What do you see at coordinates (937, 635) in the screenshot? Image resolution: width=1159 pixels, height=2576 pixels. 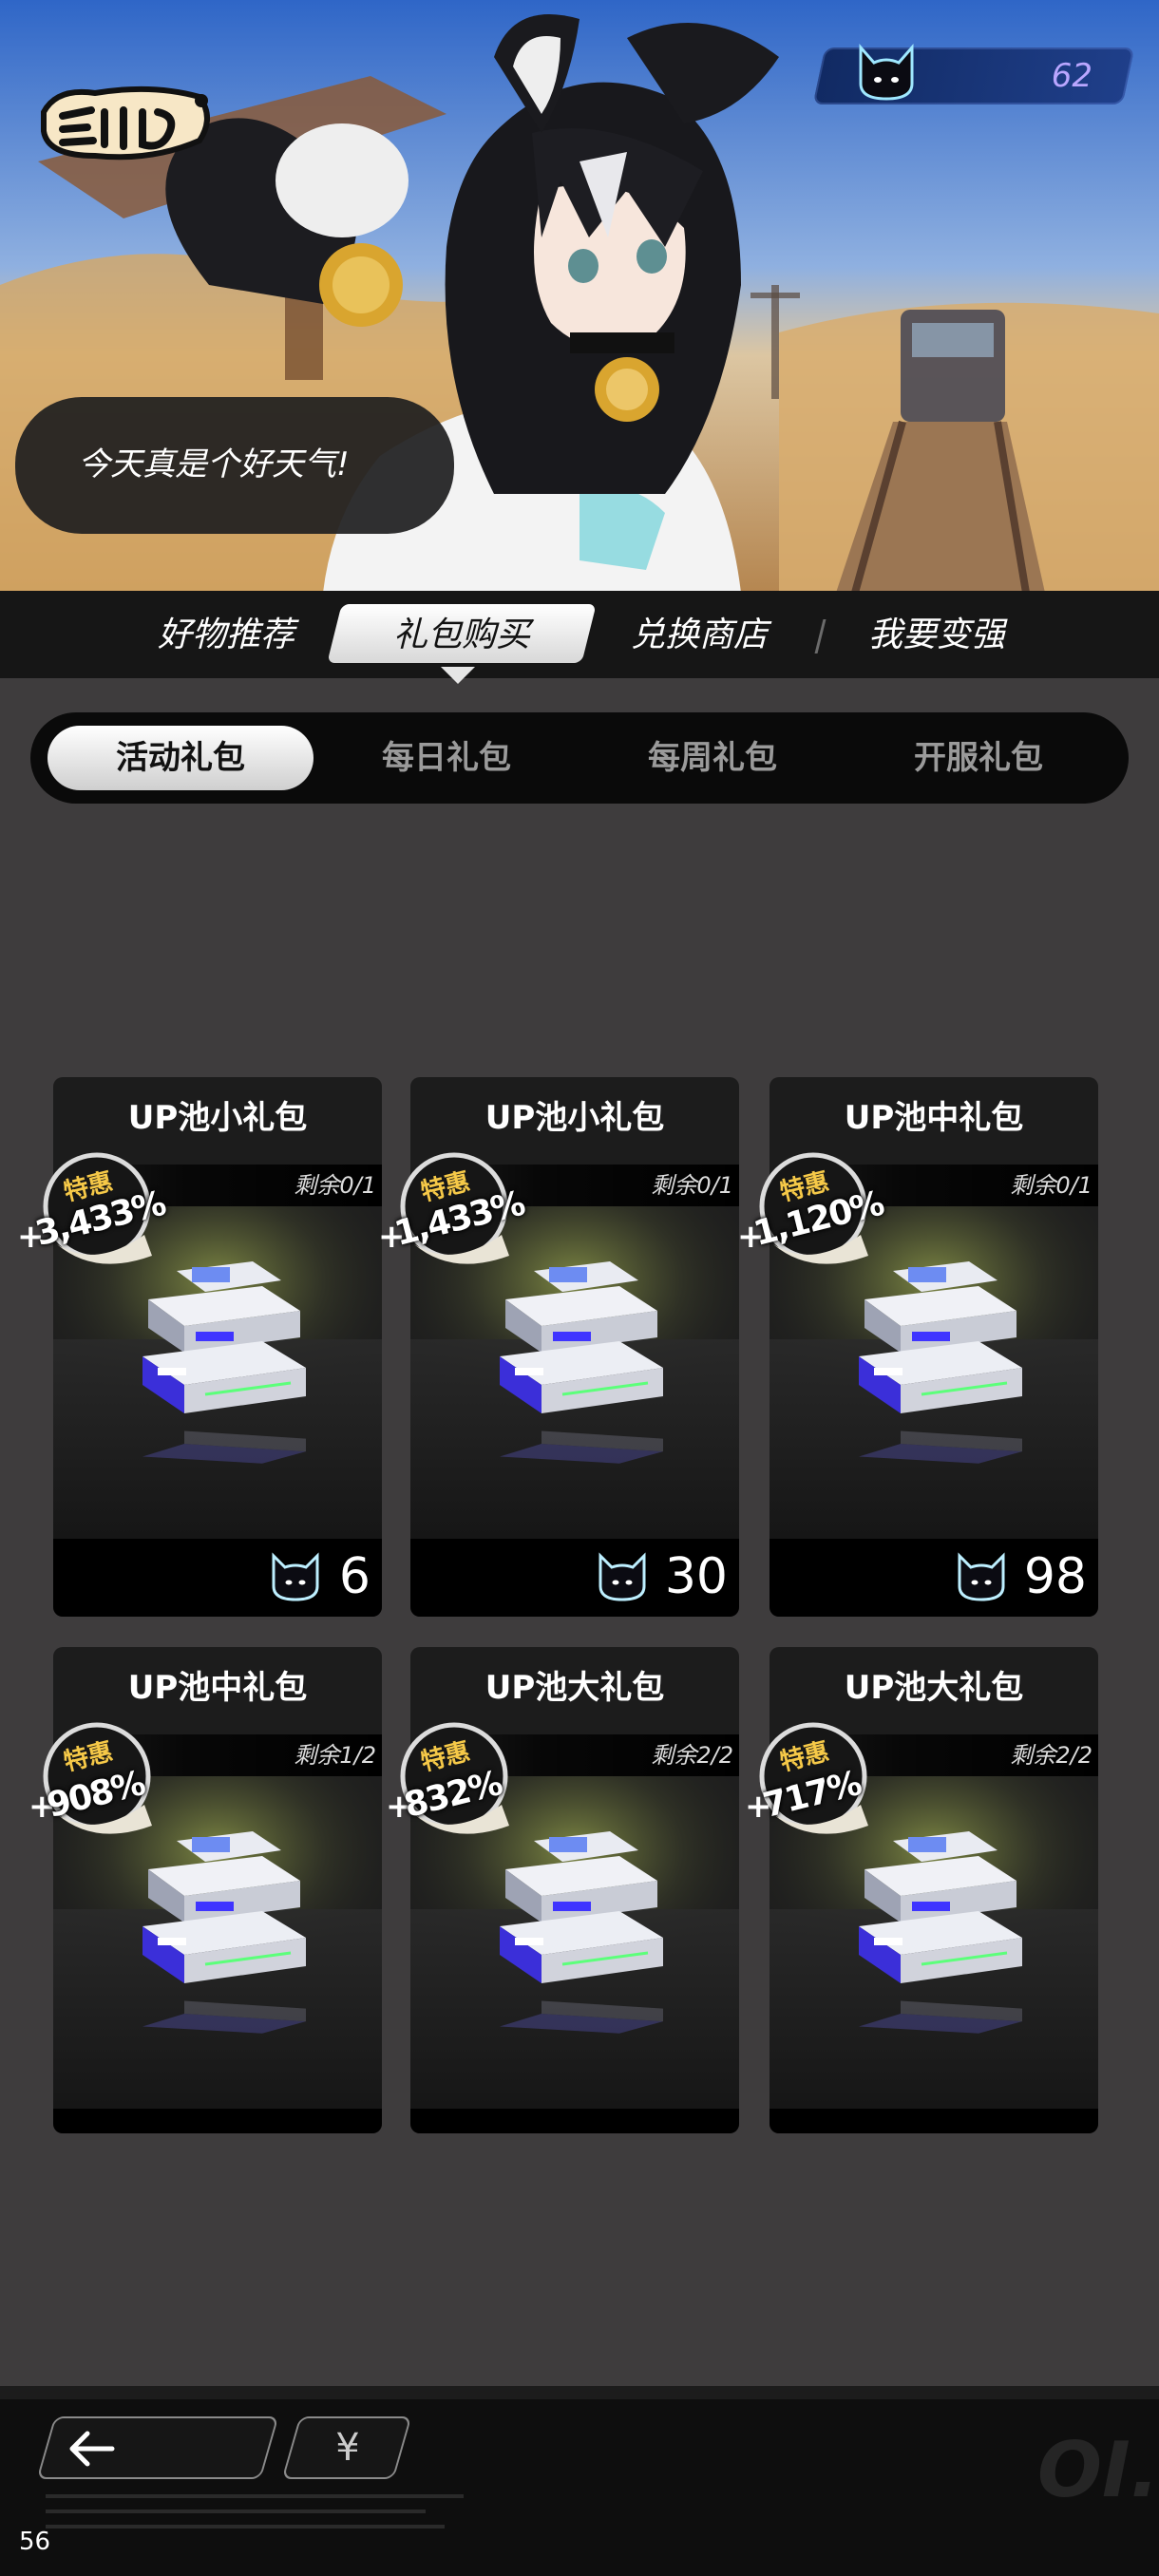 I see `tab-get-stronger: 我要变强` at bounding box center [937, 635].